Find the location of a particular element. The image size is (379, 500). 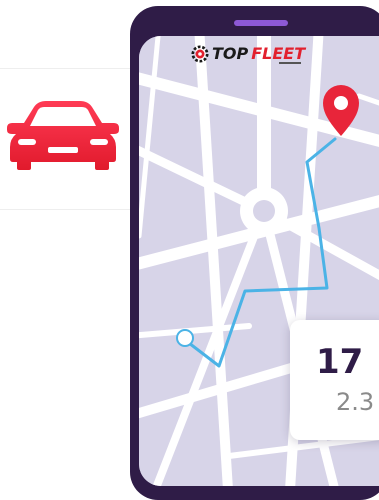

eta-distance: 2.3 is located at coordinates (355, 402).